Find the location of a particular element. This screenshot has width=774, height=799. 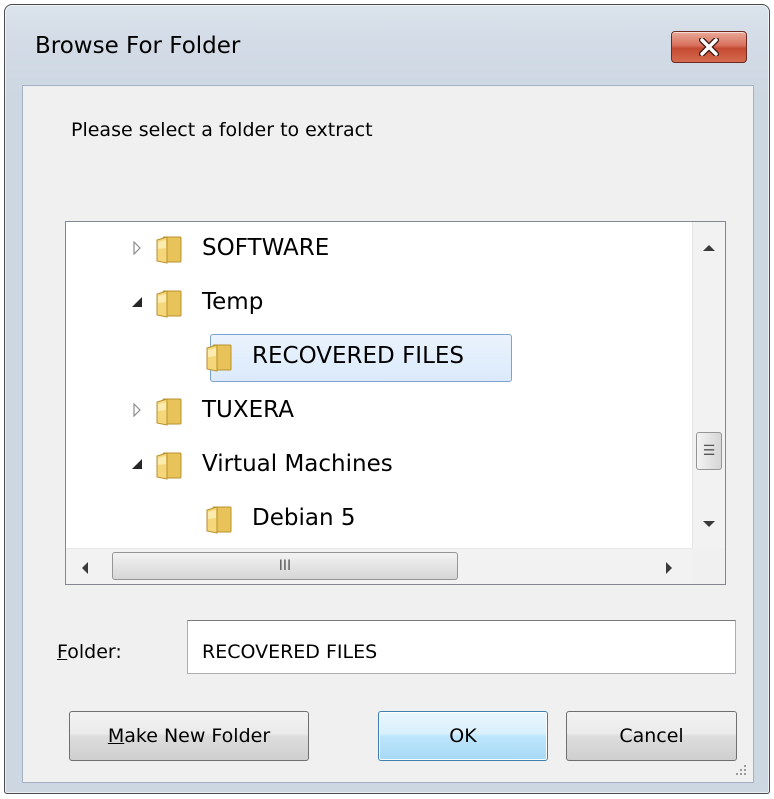

horizontal-scroll-thumb: III is located at coordinates (285, 566).